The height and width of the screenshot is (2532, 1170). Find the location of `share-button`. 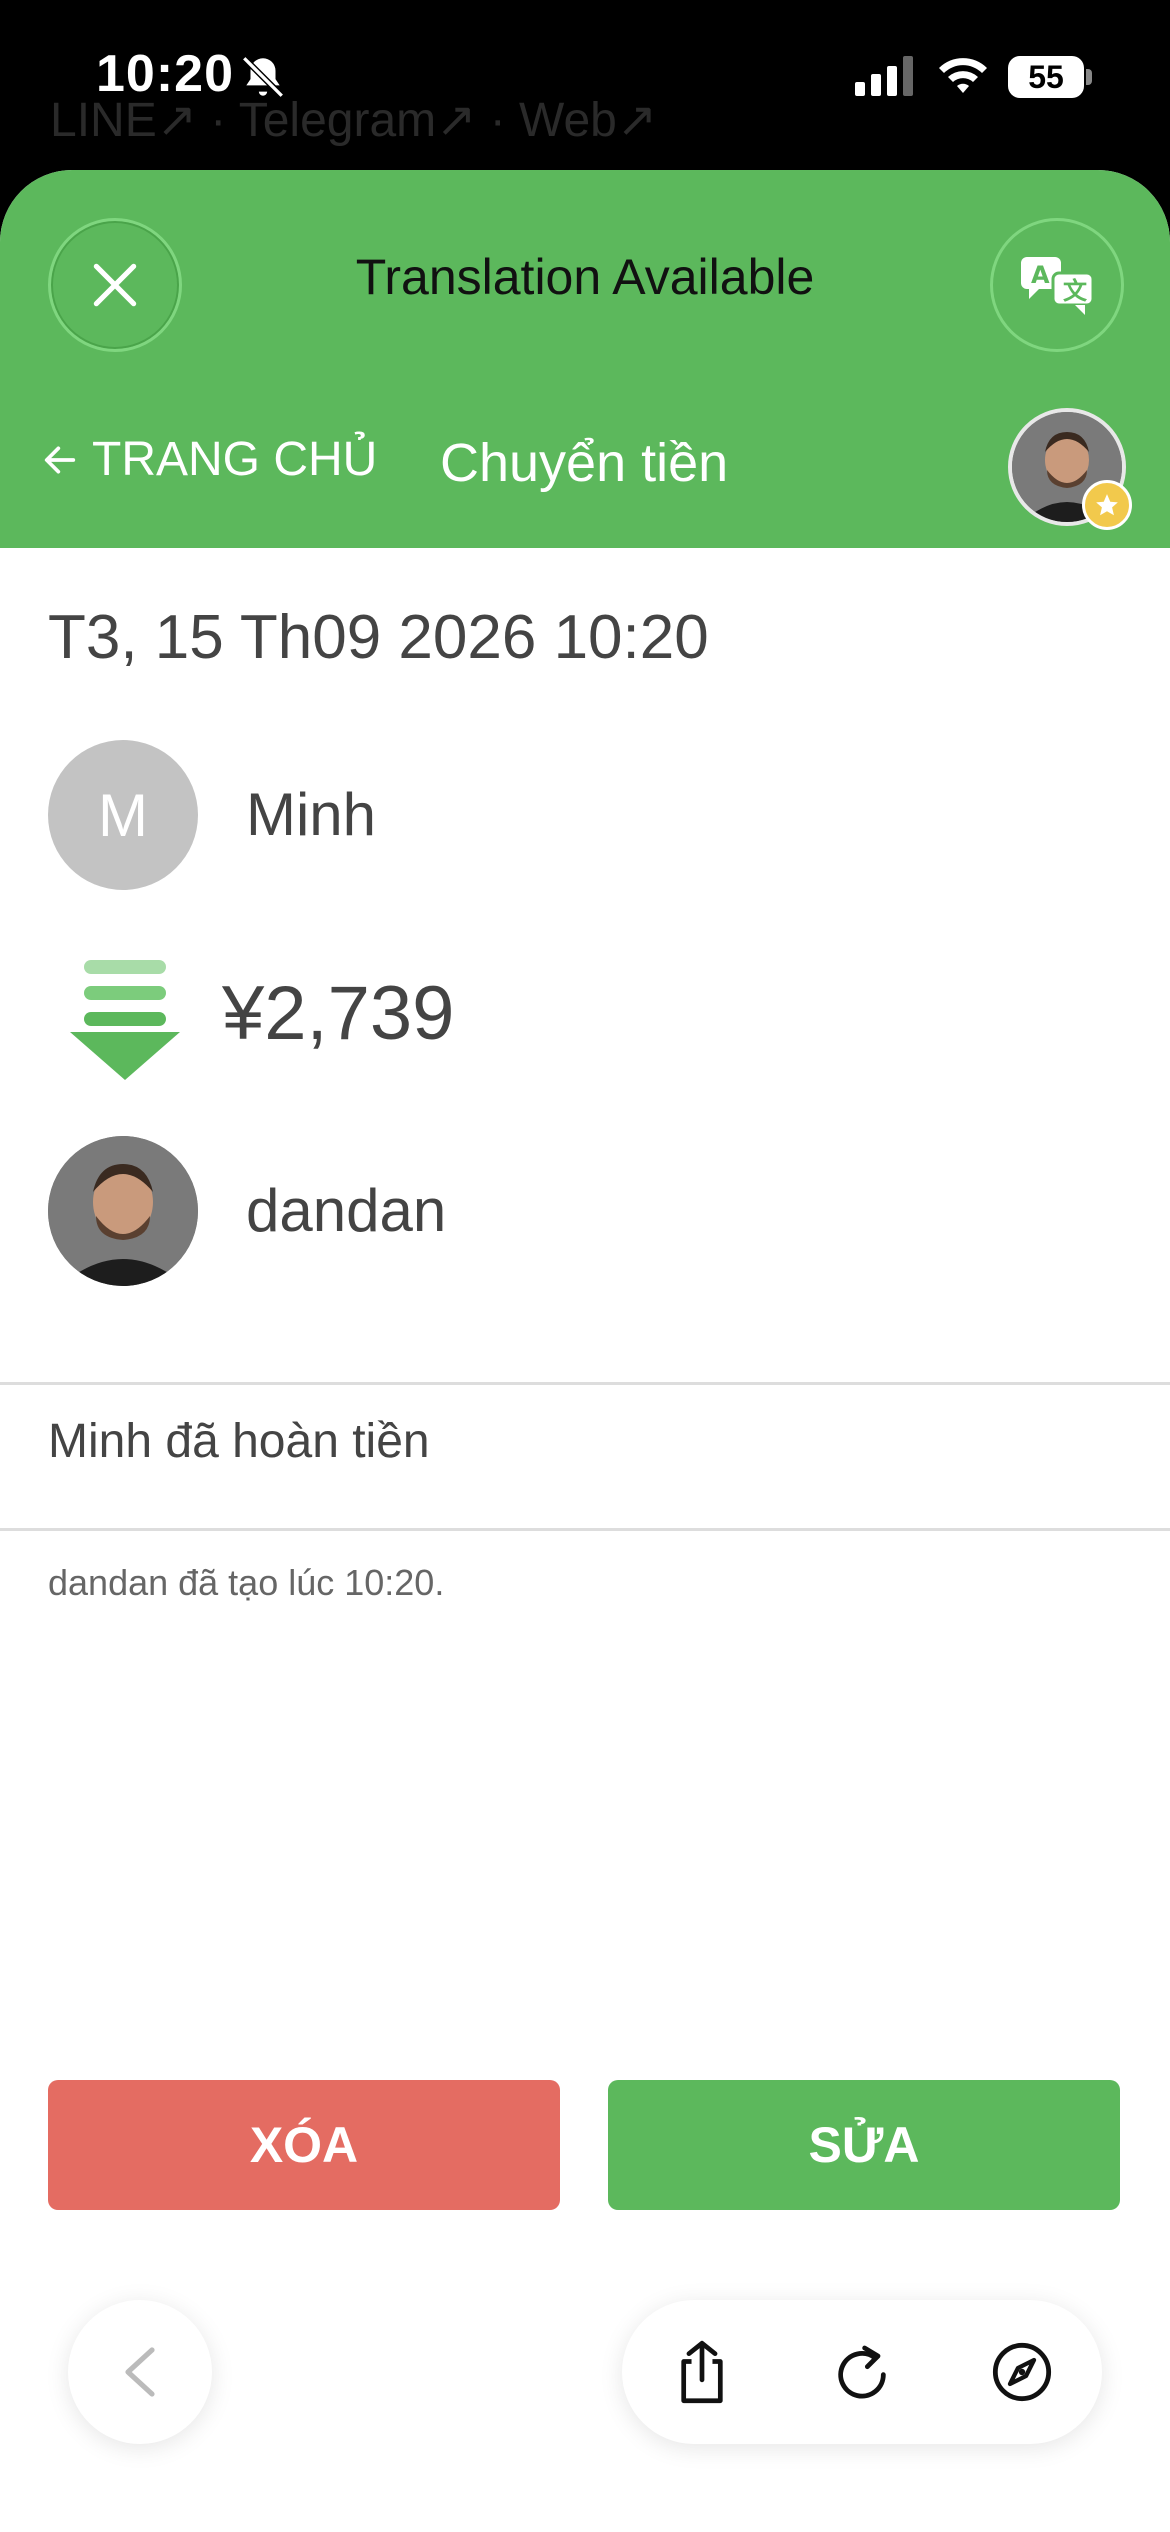

share-button is located at coordinates (702, 2372).